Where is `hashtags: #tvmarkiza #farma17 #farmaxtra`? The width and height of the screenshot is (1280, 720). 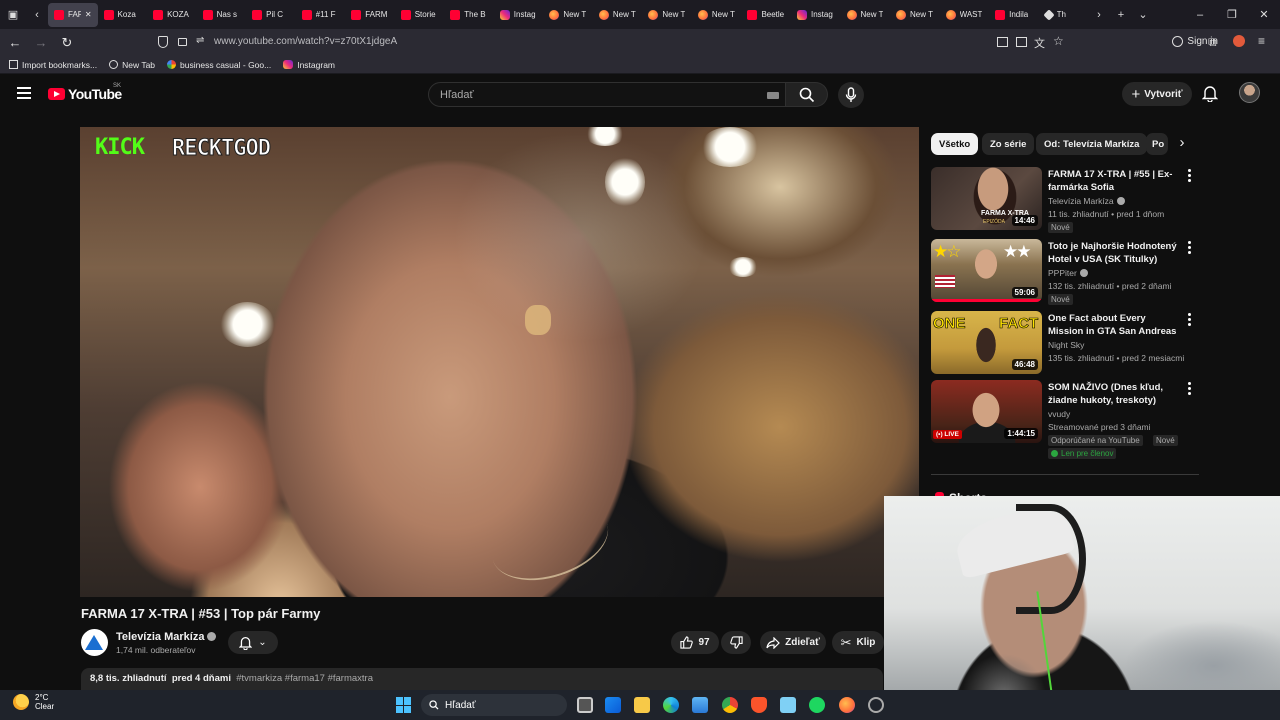 hashtags: #tvmarkiza #farma17 #farmaxtra is located at coordinates (304, 678).